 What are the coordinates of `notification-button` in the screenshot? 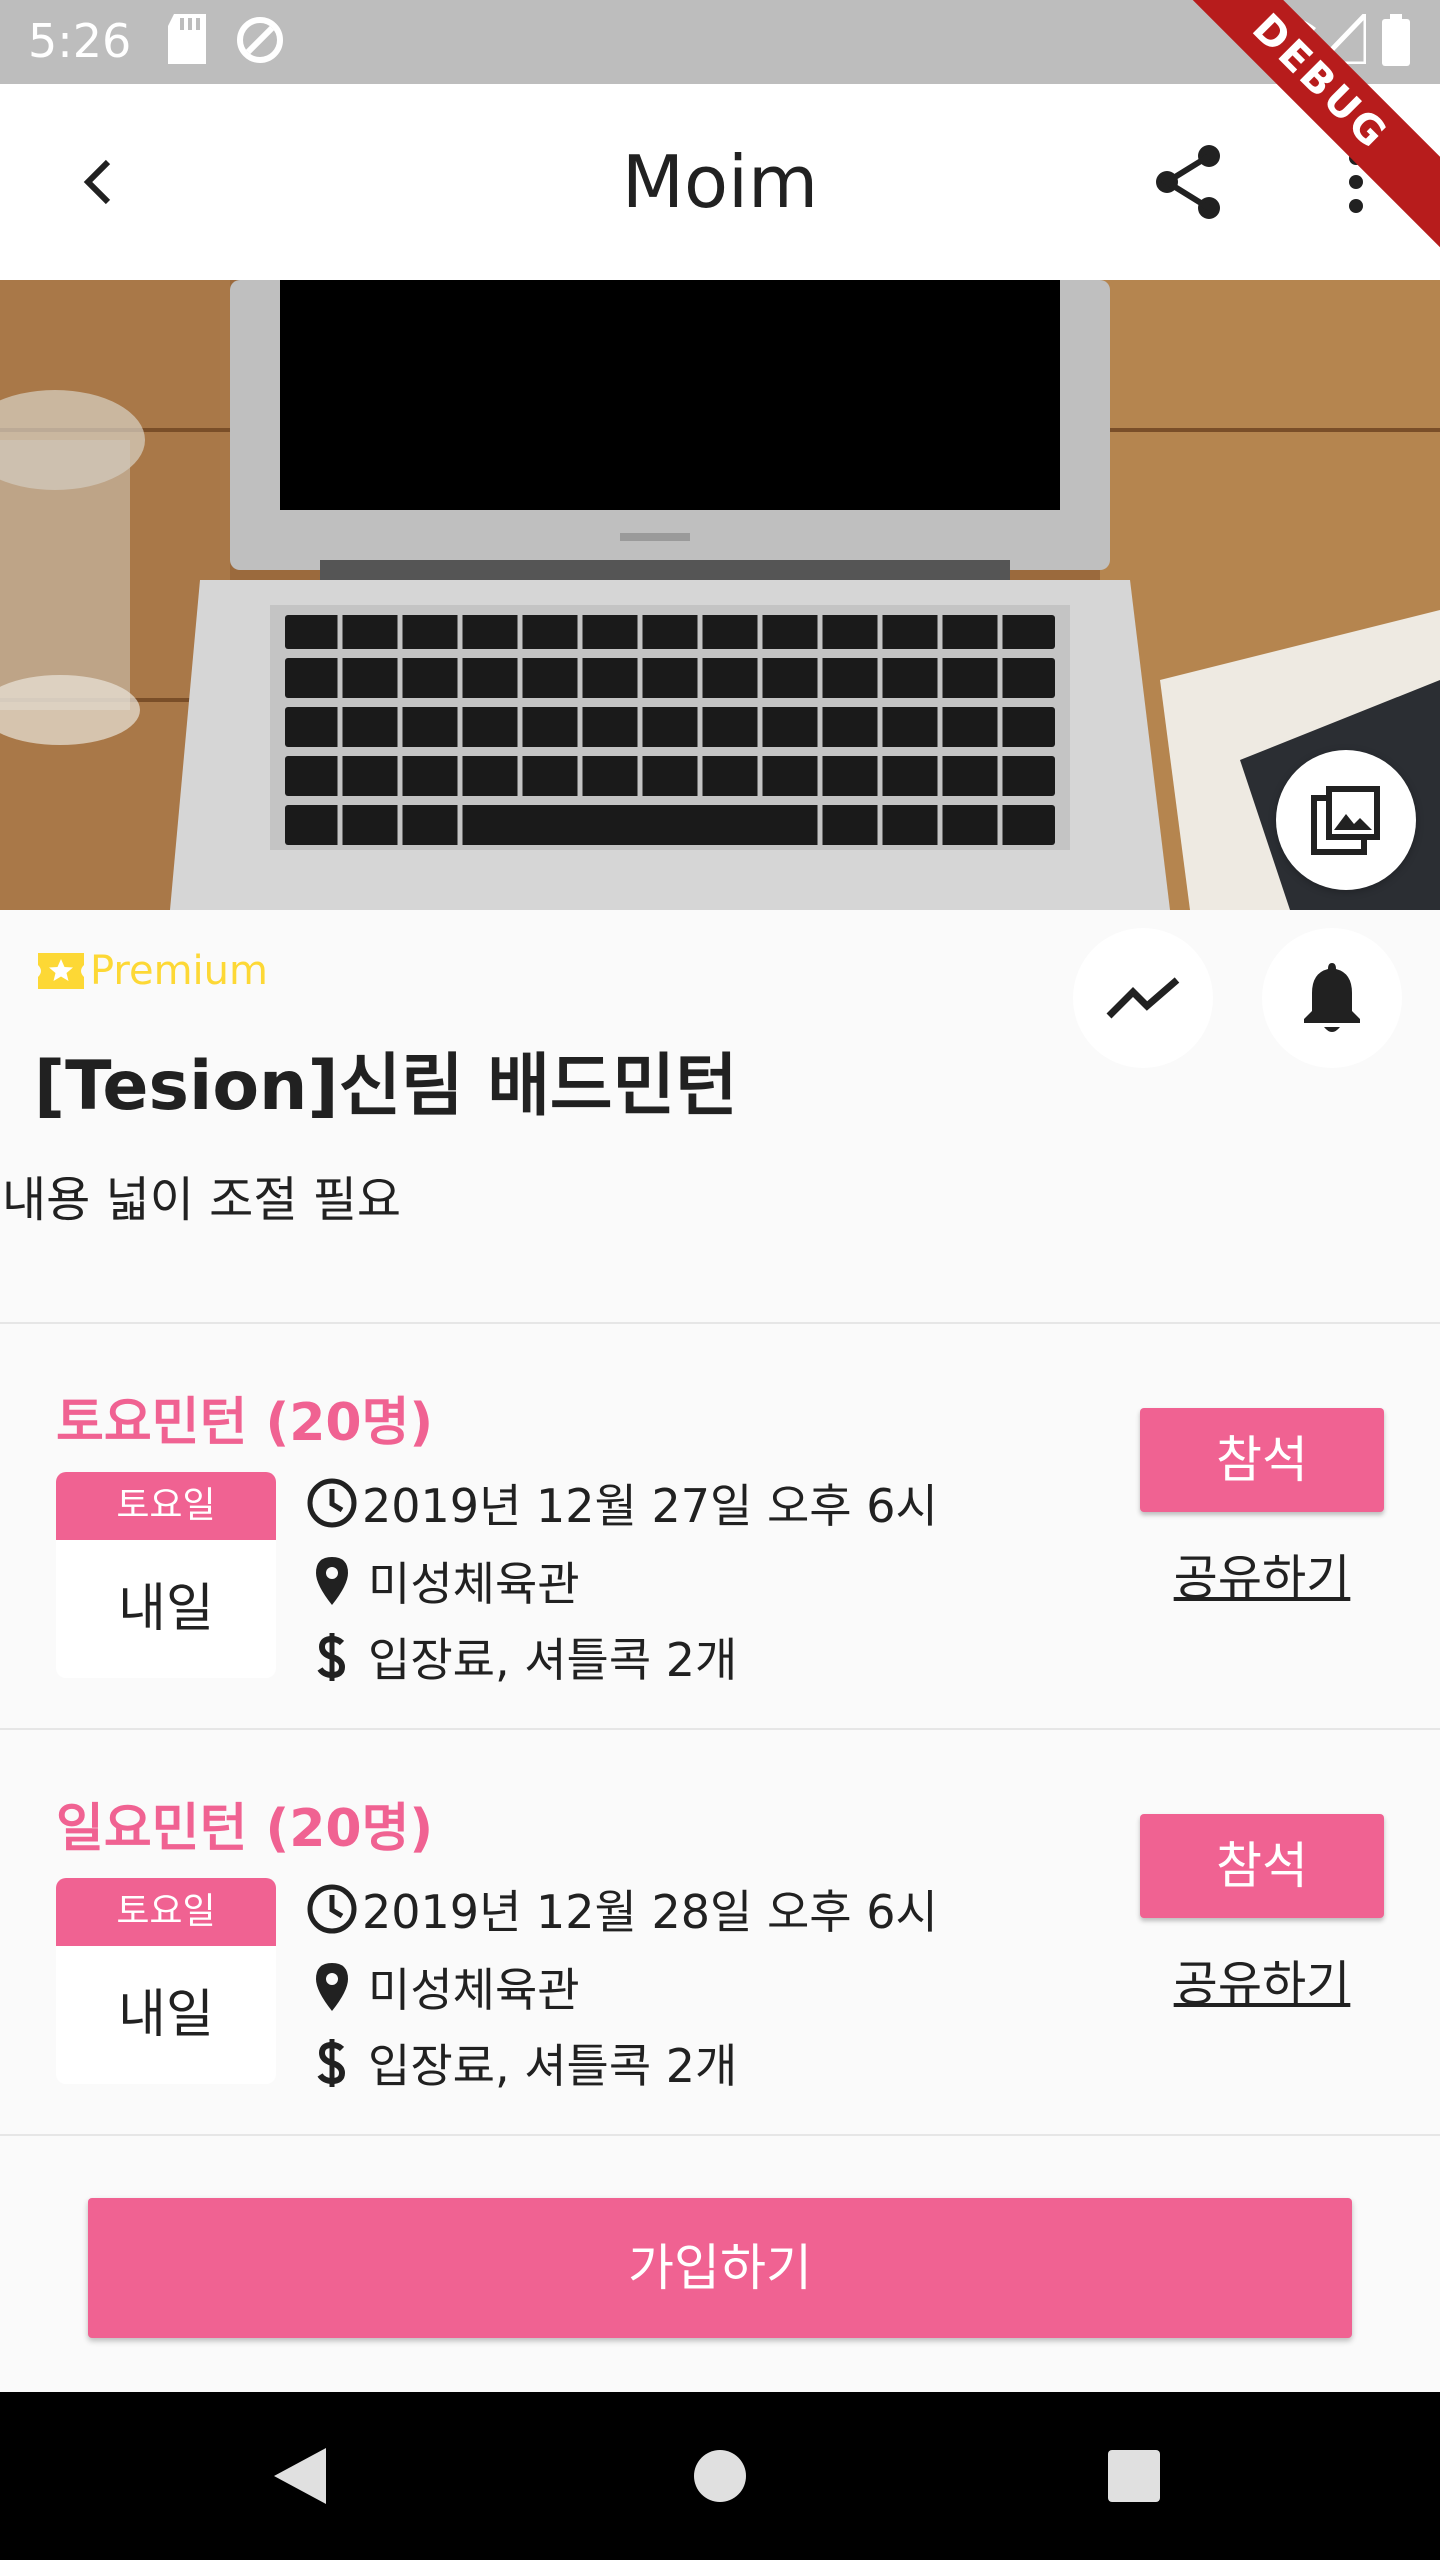 It's located at (1332, 998).